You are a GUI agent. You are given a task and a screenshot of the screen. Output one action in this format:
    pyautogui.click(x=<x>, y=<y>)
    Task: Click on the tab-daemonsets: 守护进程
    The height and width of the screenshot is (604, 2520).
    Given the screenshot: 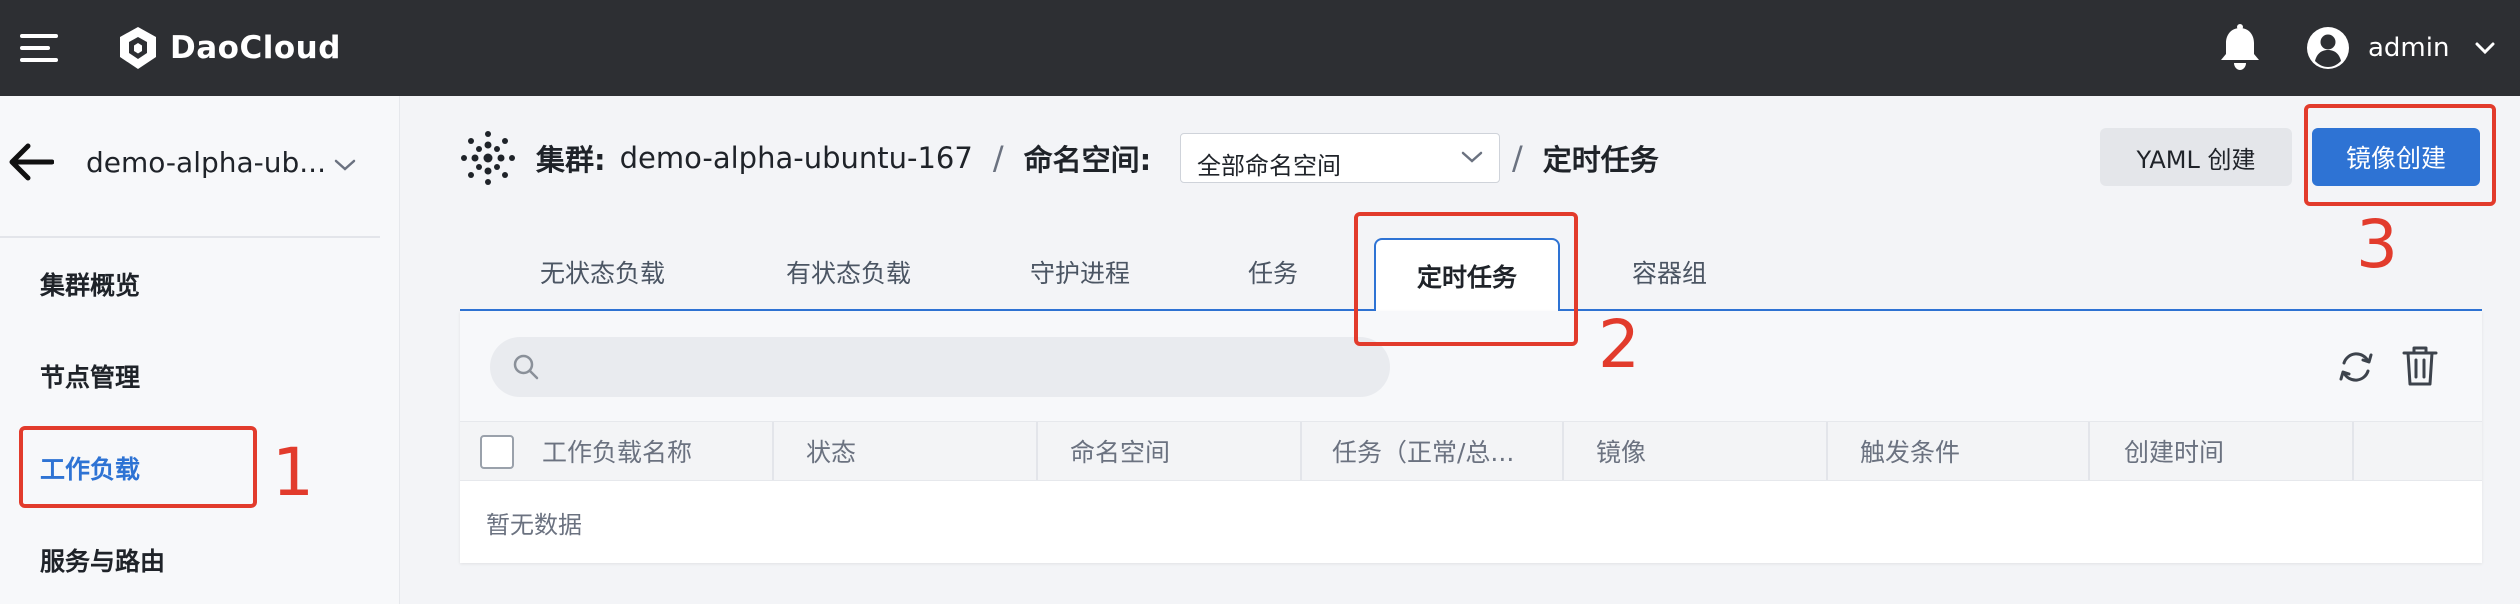 What is the action you would take?
    pyautogui.click(x=1080, y=272)
    